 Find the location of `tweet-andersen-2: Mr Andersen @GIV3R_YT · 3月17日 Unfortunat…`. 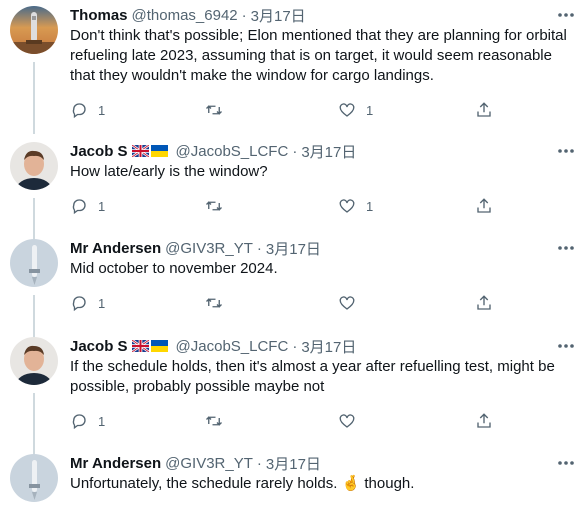

tweet-andersen-2: Mr Andersen @GIV3R_YT · 3月17日 Unfortunat… is located at coordinates (294, 479).